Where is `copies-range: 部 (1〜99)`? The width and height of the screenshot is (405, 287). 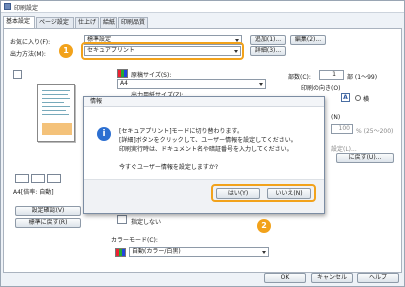
copies-range: 部 (1〜99) is located at coordinates (362, 77).